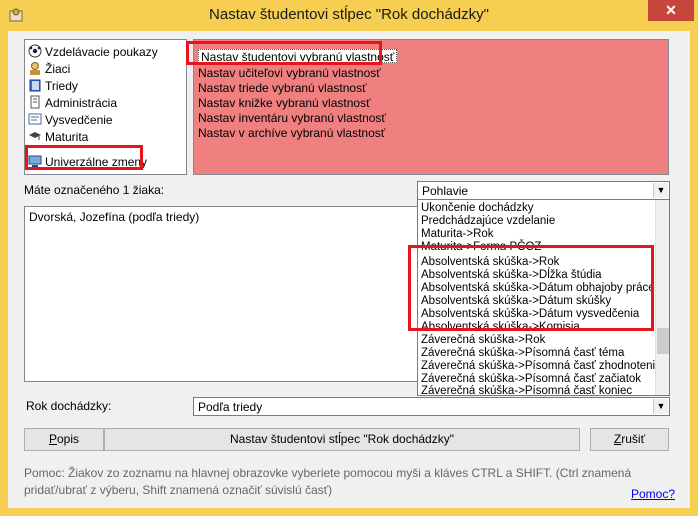  I want to click on module-item-label: Maturita, so click(67, 137).